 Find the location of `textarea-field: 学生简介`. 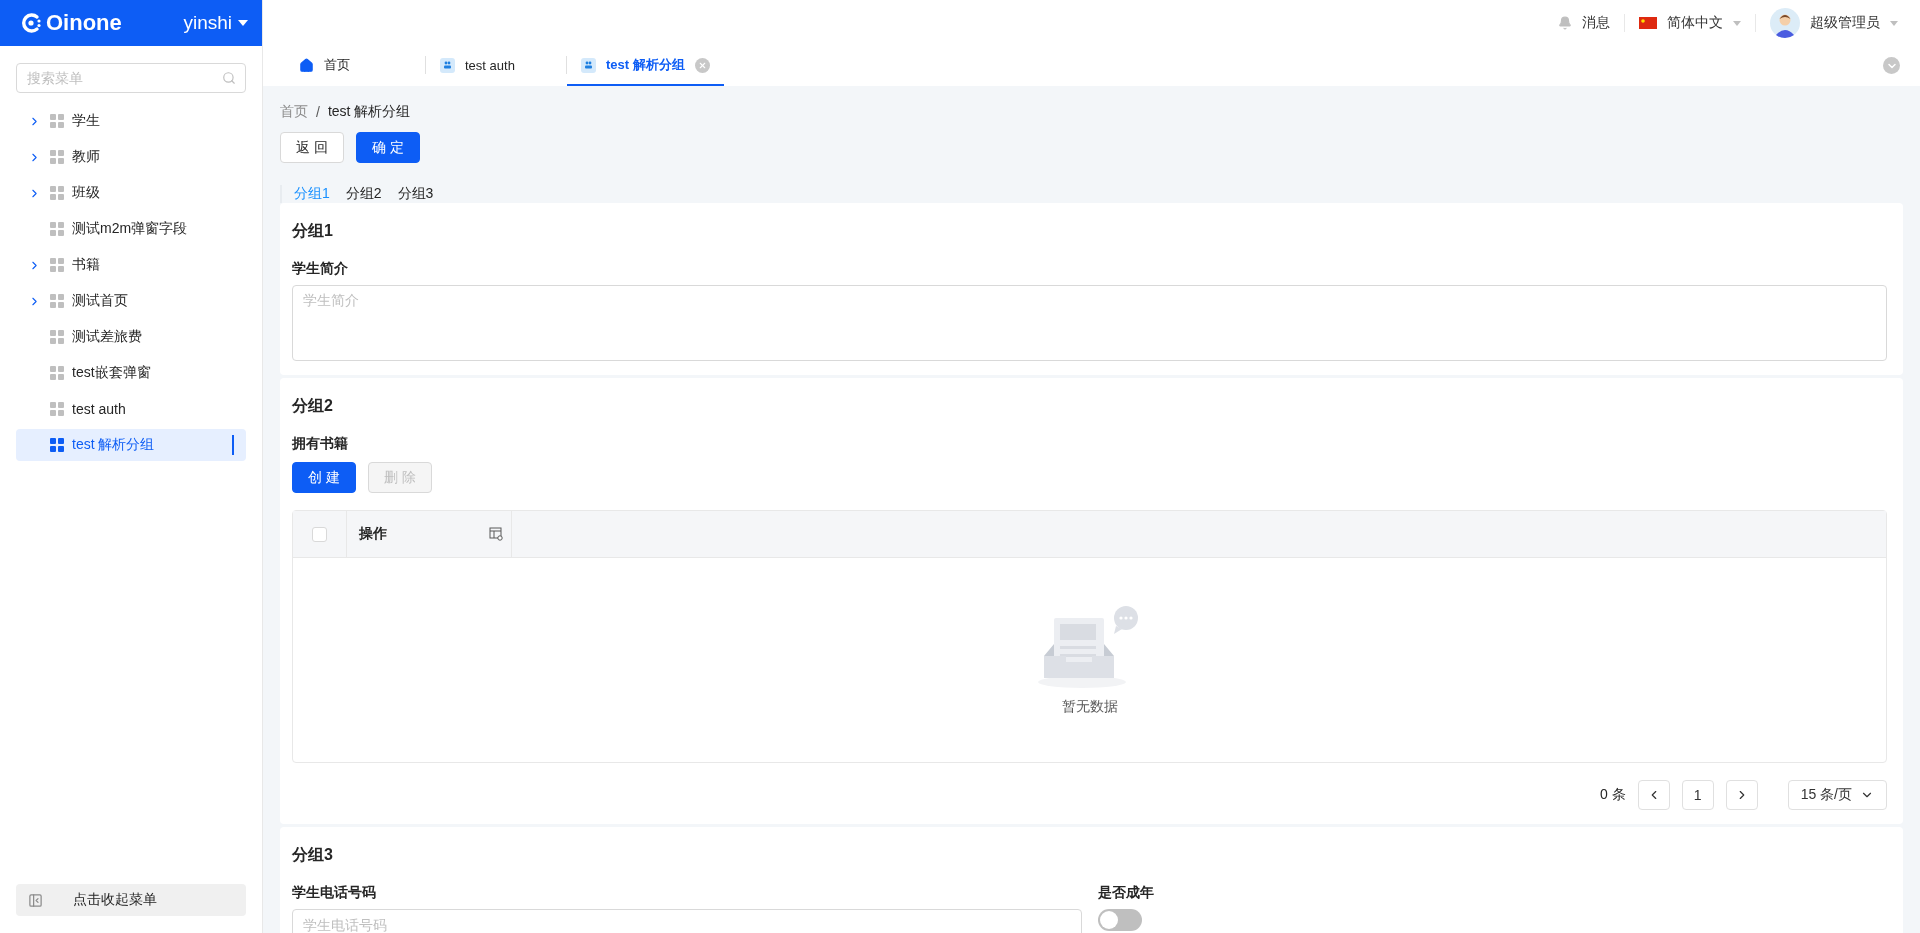

textarea-field: 学生简介 is located at coordinates (1089, 323).